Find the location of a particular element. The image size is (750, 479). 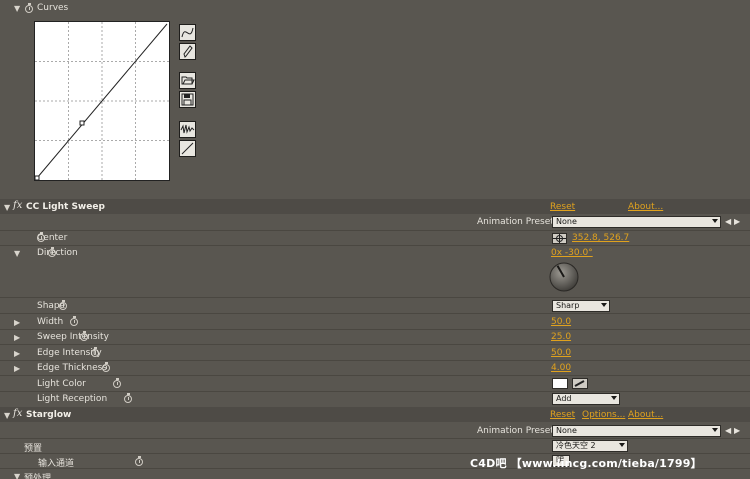

crosshair-icon is located at coordinates (559, 238).